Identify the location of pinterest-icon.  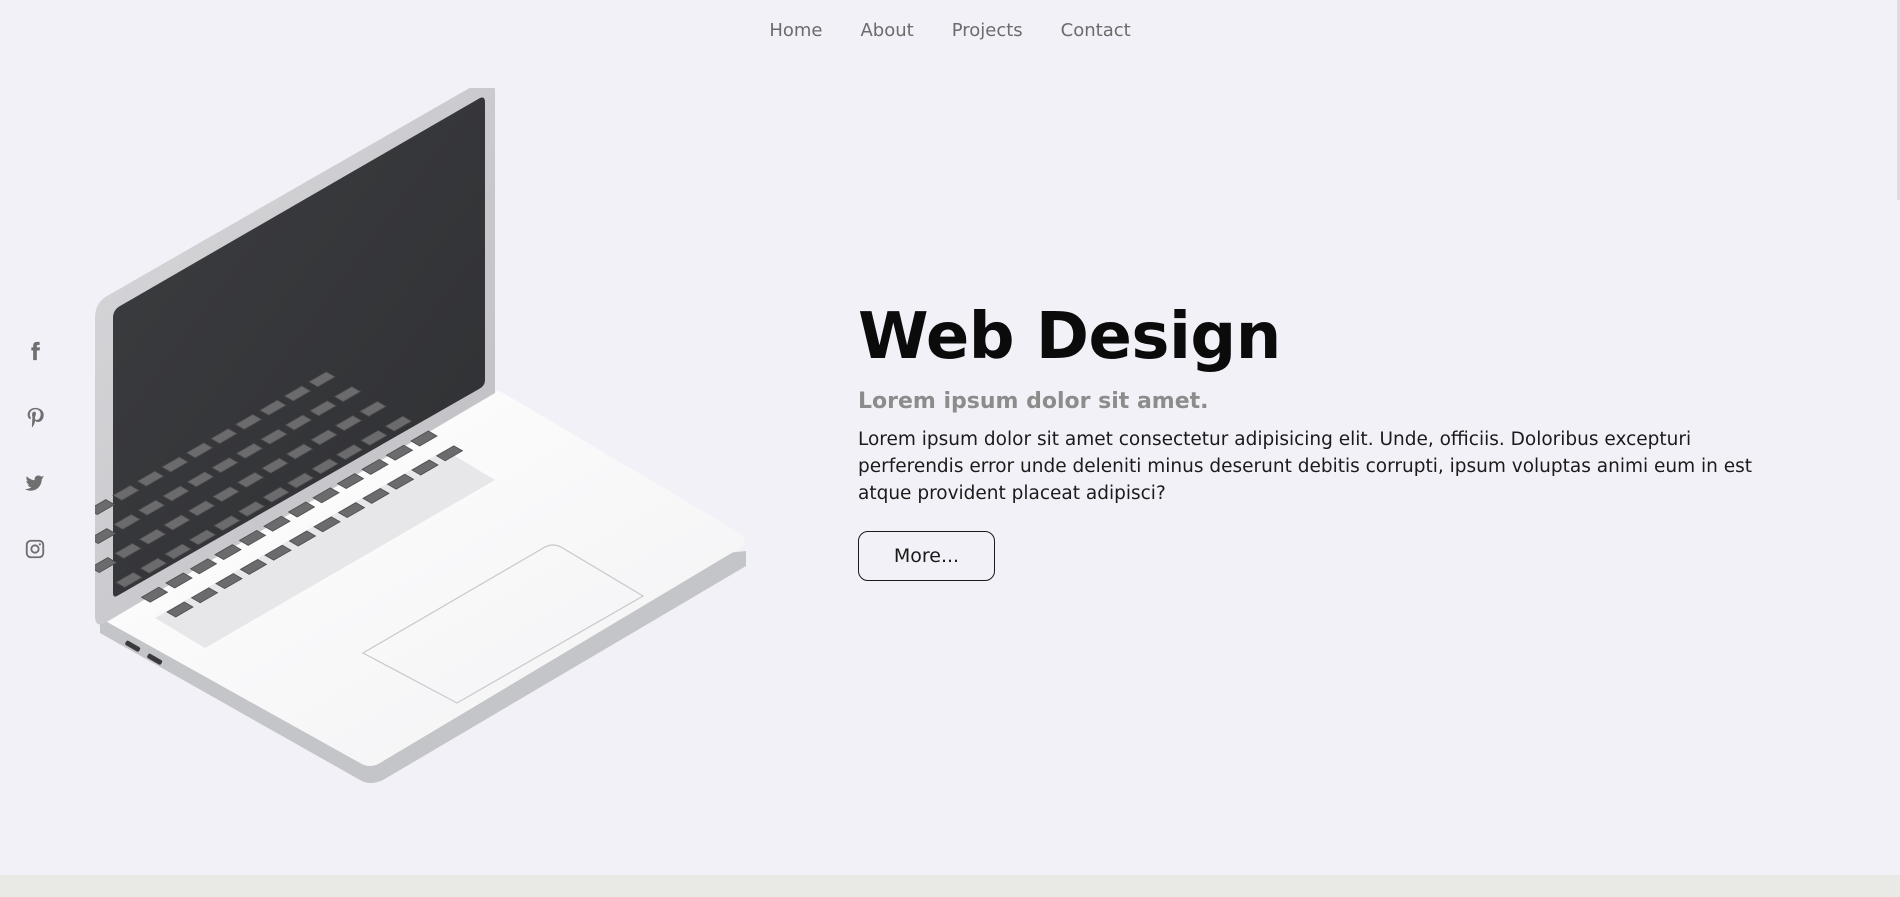
(35, 417).